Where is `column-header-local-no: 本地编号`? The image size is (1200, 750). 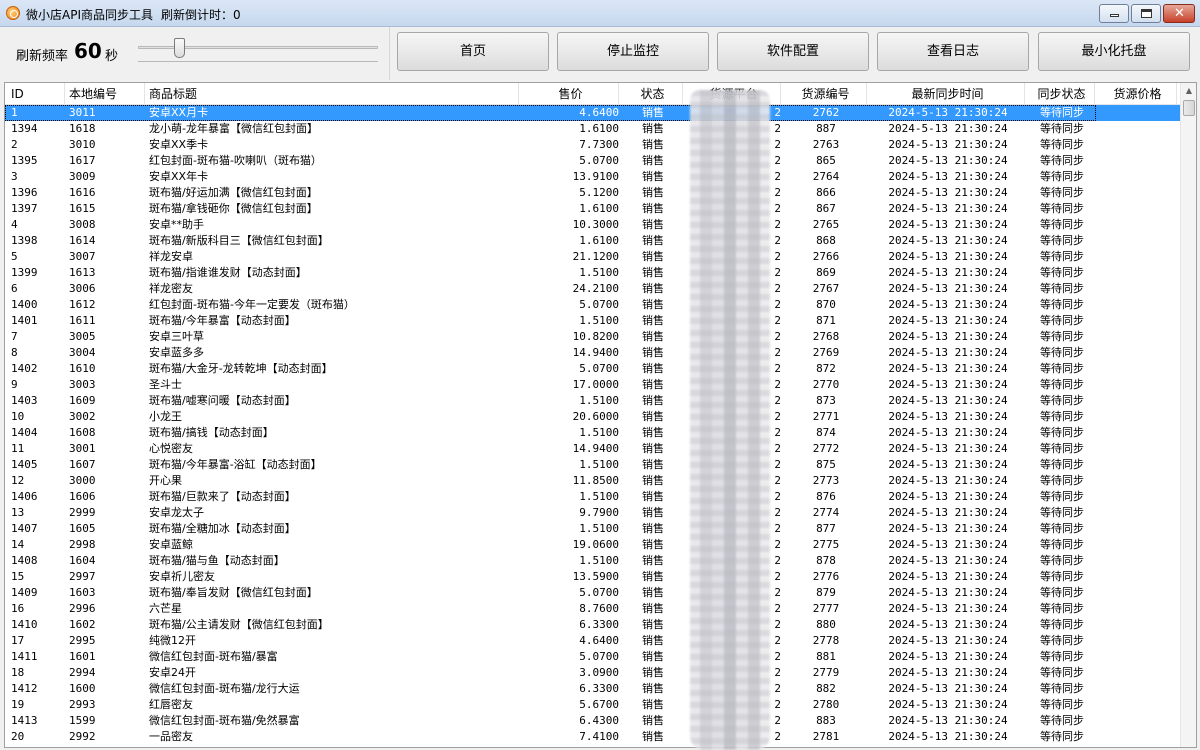 column-header-local-no: 本地编号 is located at coordinates (105, 94).